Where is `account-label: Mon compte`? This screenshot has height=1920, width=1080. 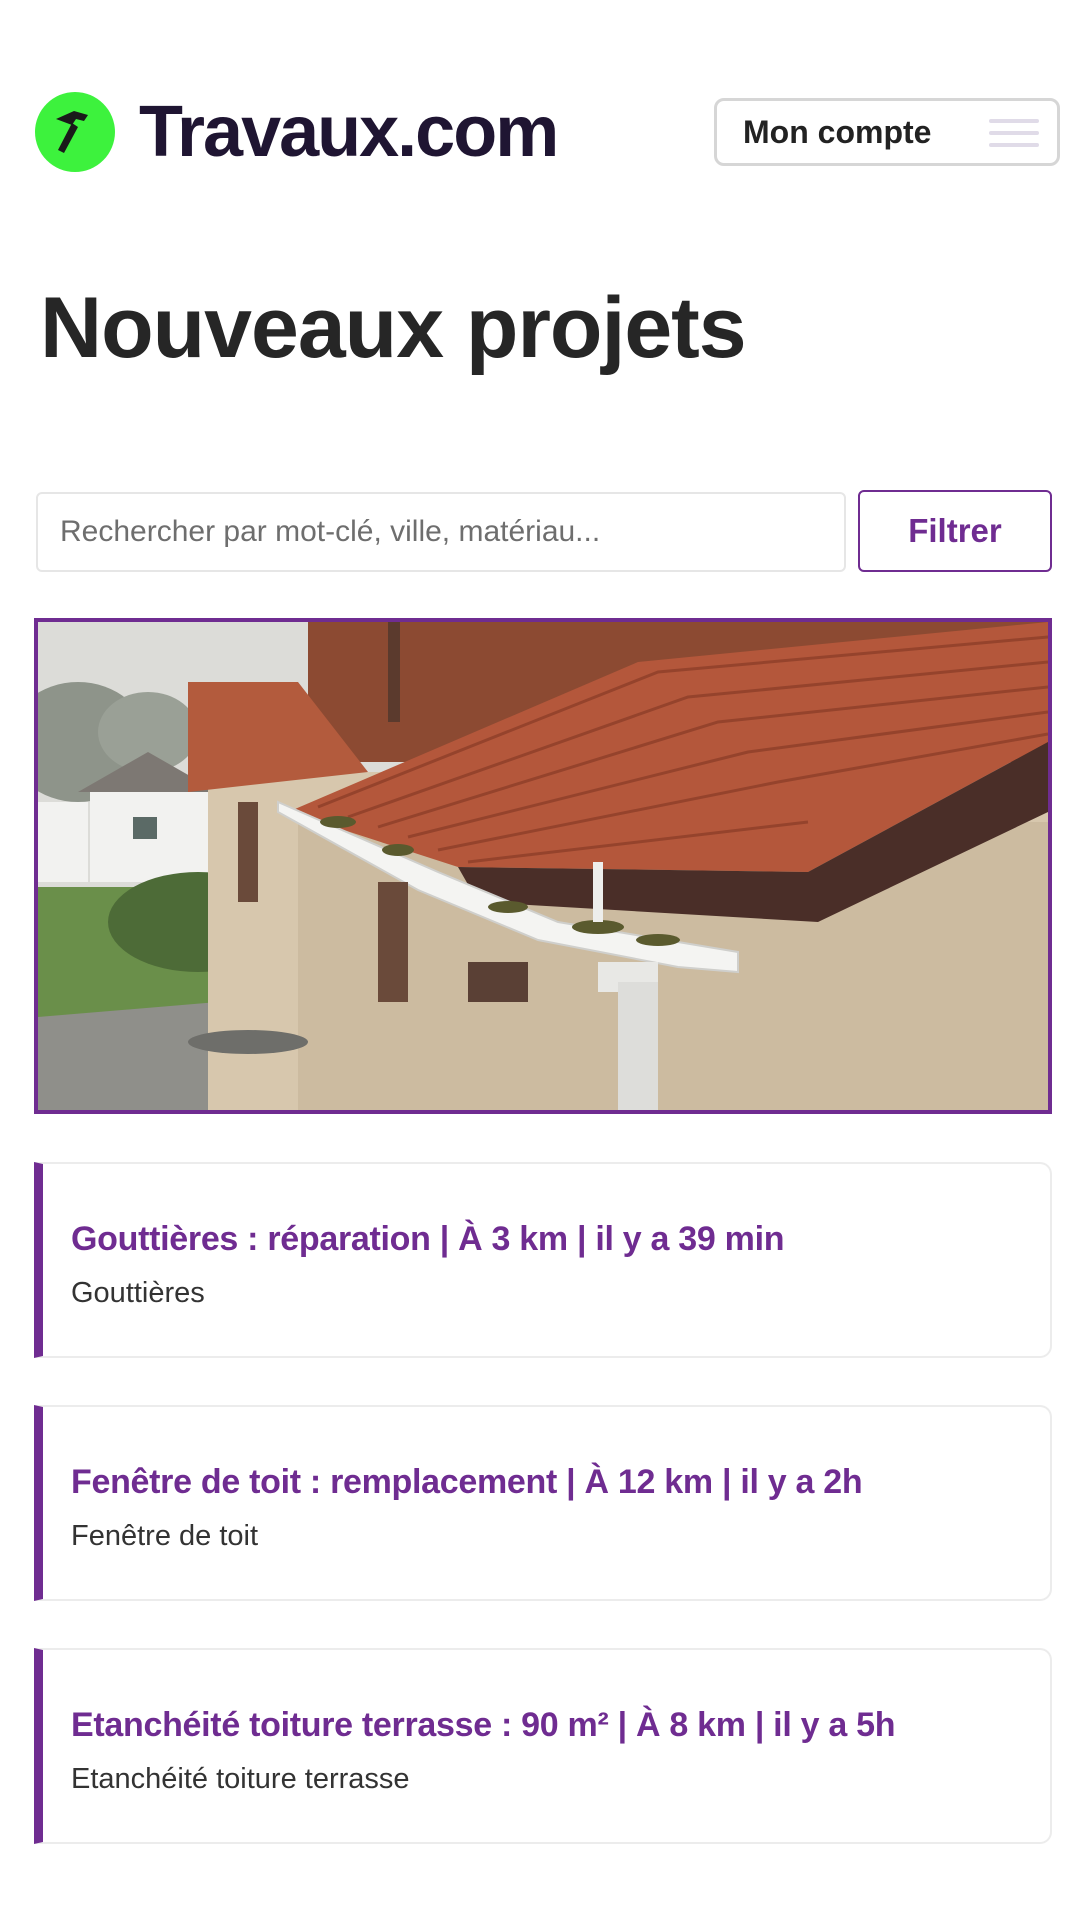
account-label: Mon compte is located at coordinates (837, 131).